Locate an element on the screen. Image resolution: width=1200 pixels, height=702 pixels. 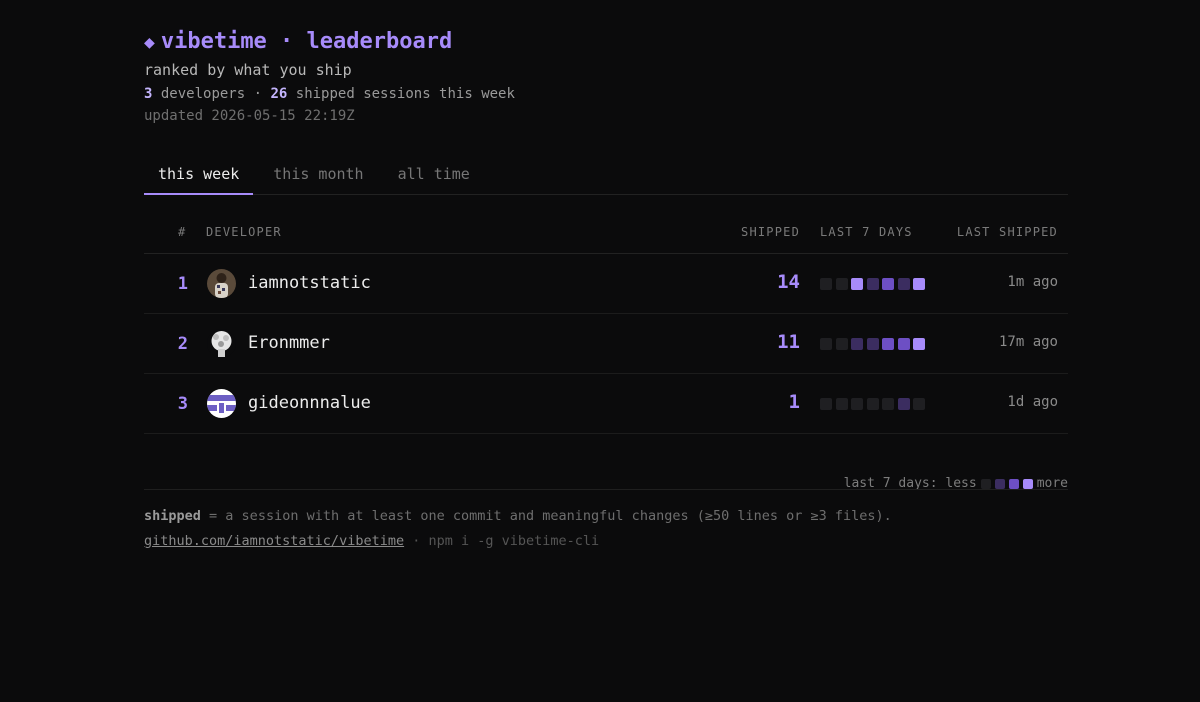
sessions-label: shipped sessions this week is located at coordinates (405, 94).